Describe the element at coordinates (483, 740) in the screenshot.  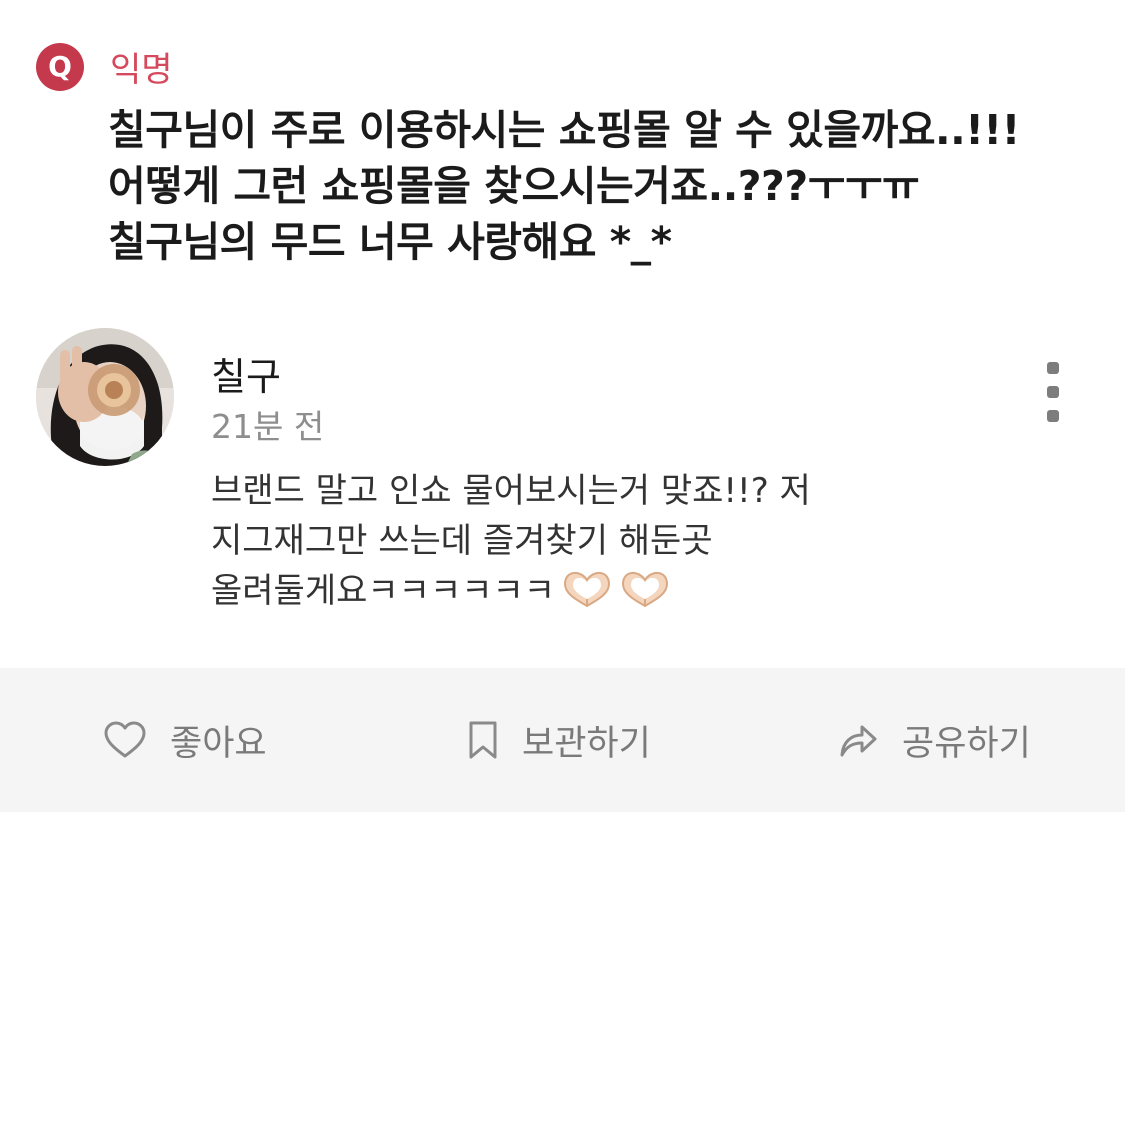
I see `bookmark-icon` at that location.